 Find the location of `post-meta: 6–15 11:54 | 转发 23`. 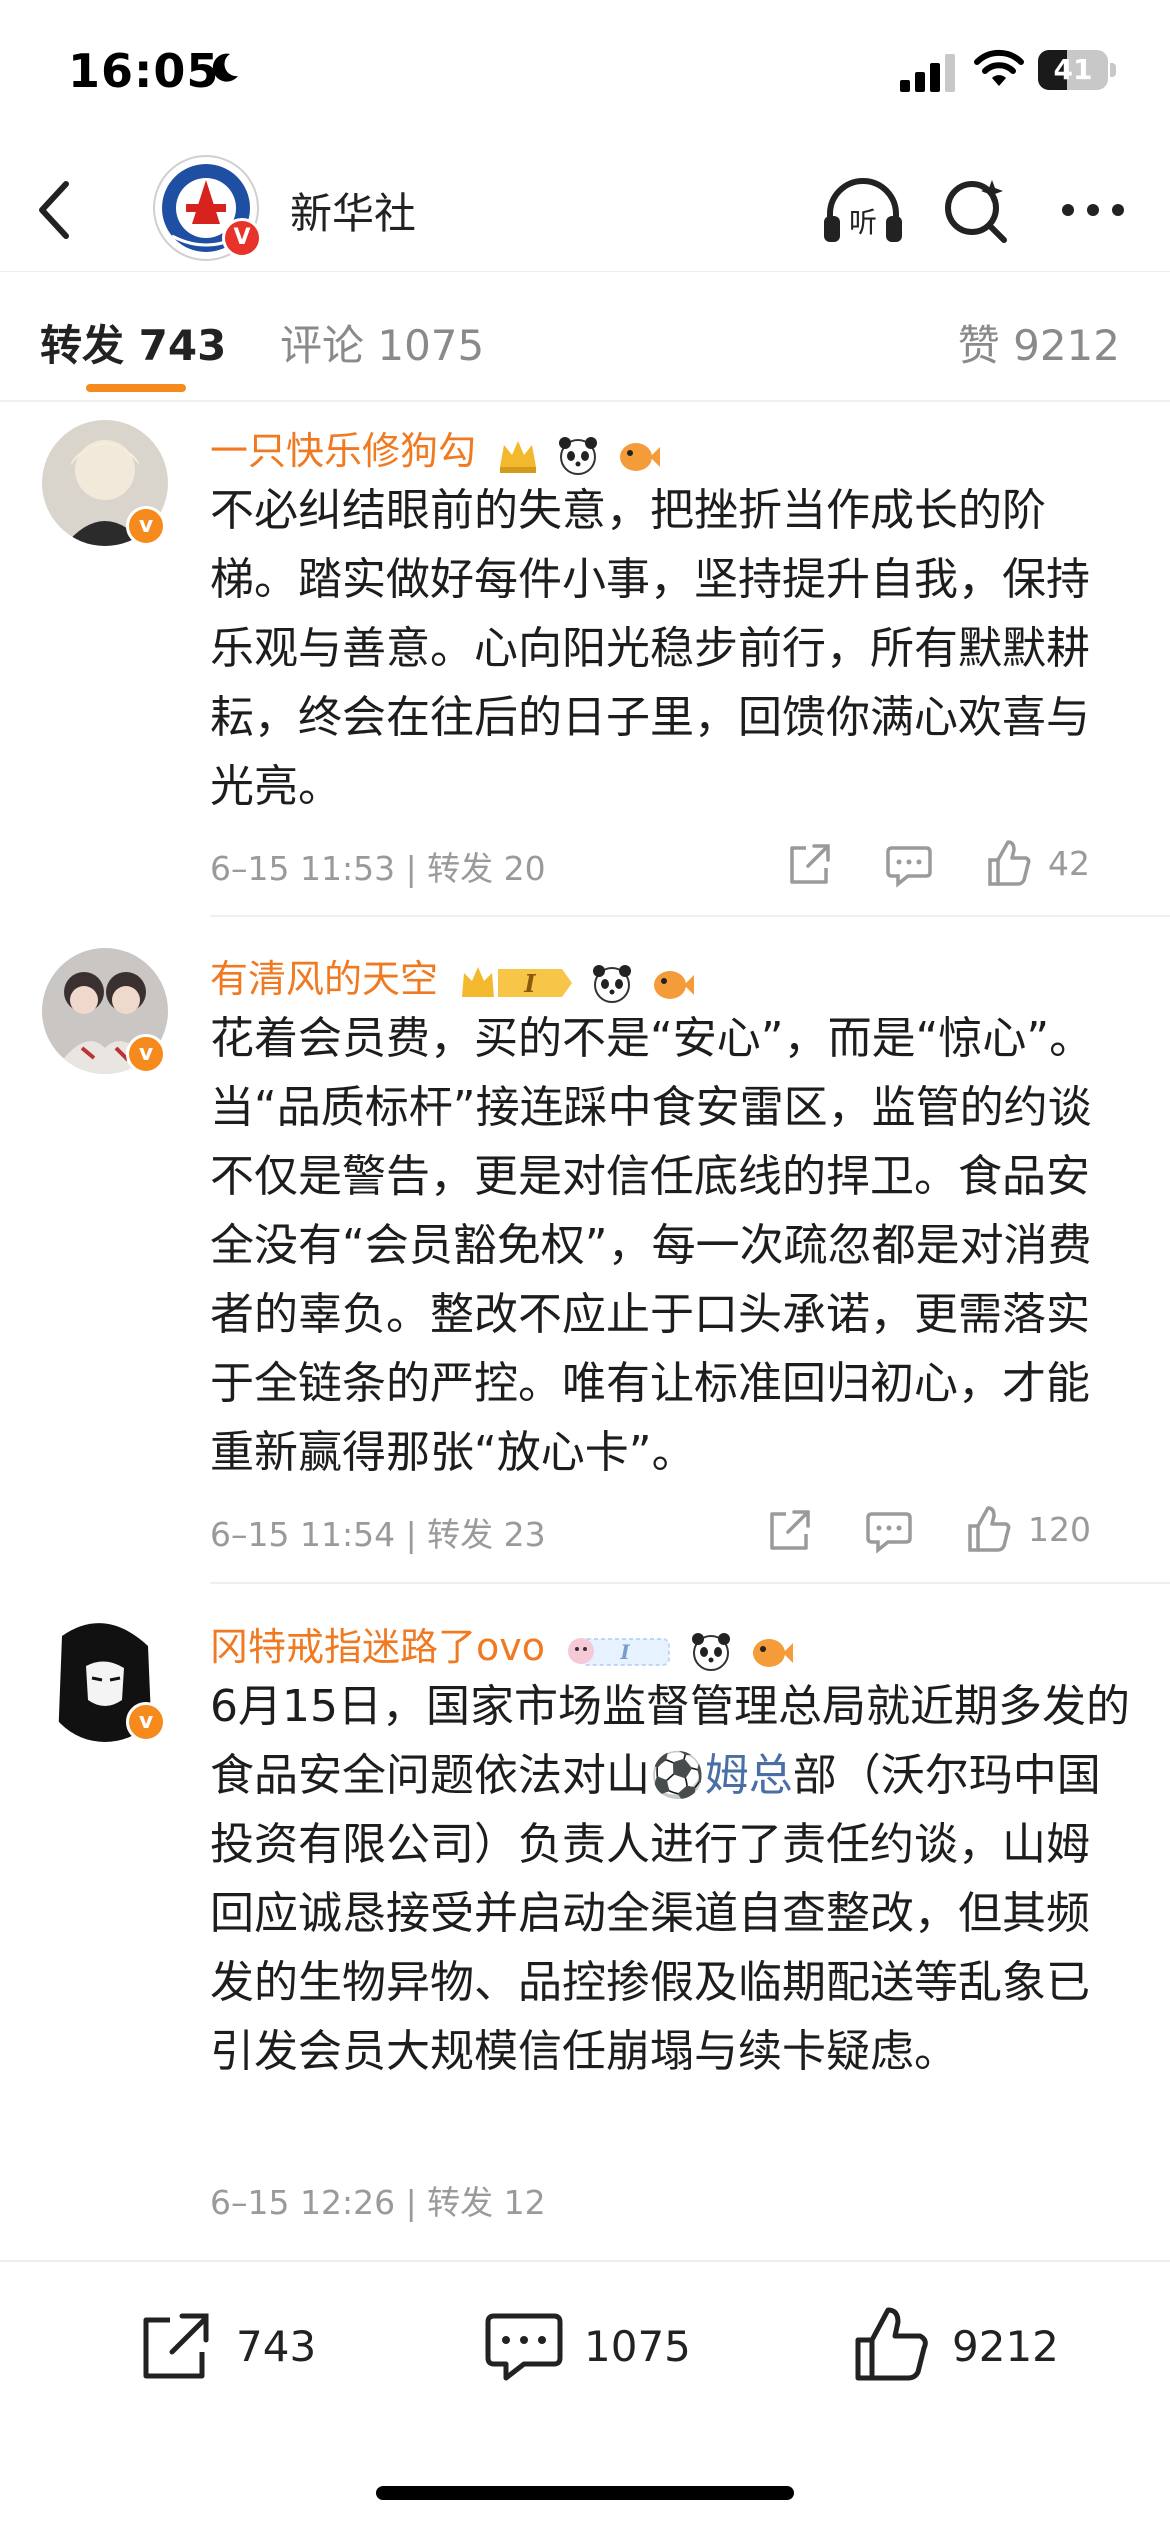

post-meta: 6–15 11:54 | 转发 23 is located at coordinates (378, 1534).